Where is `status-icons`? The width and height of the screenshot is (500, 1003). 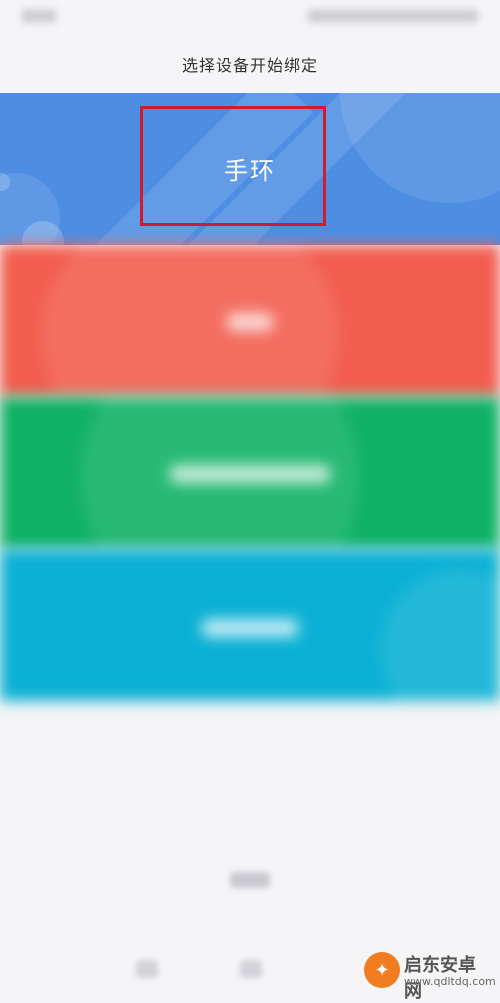 status-icons is located at coordinates (393, 16).